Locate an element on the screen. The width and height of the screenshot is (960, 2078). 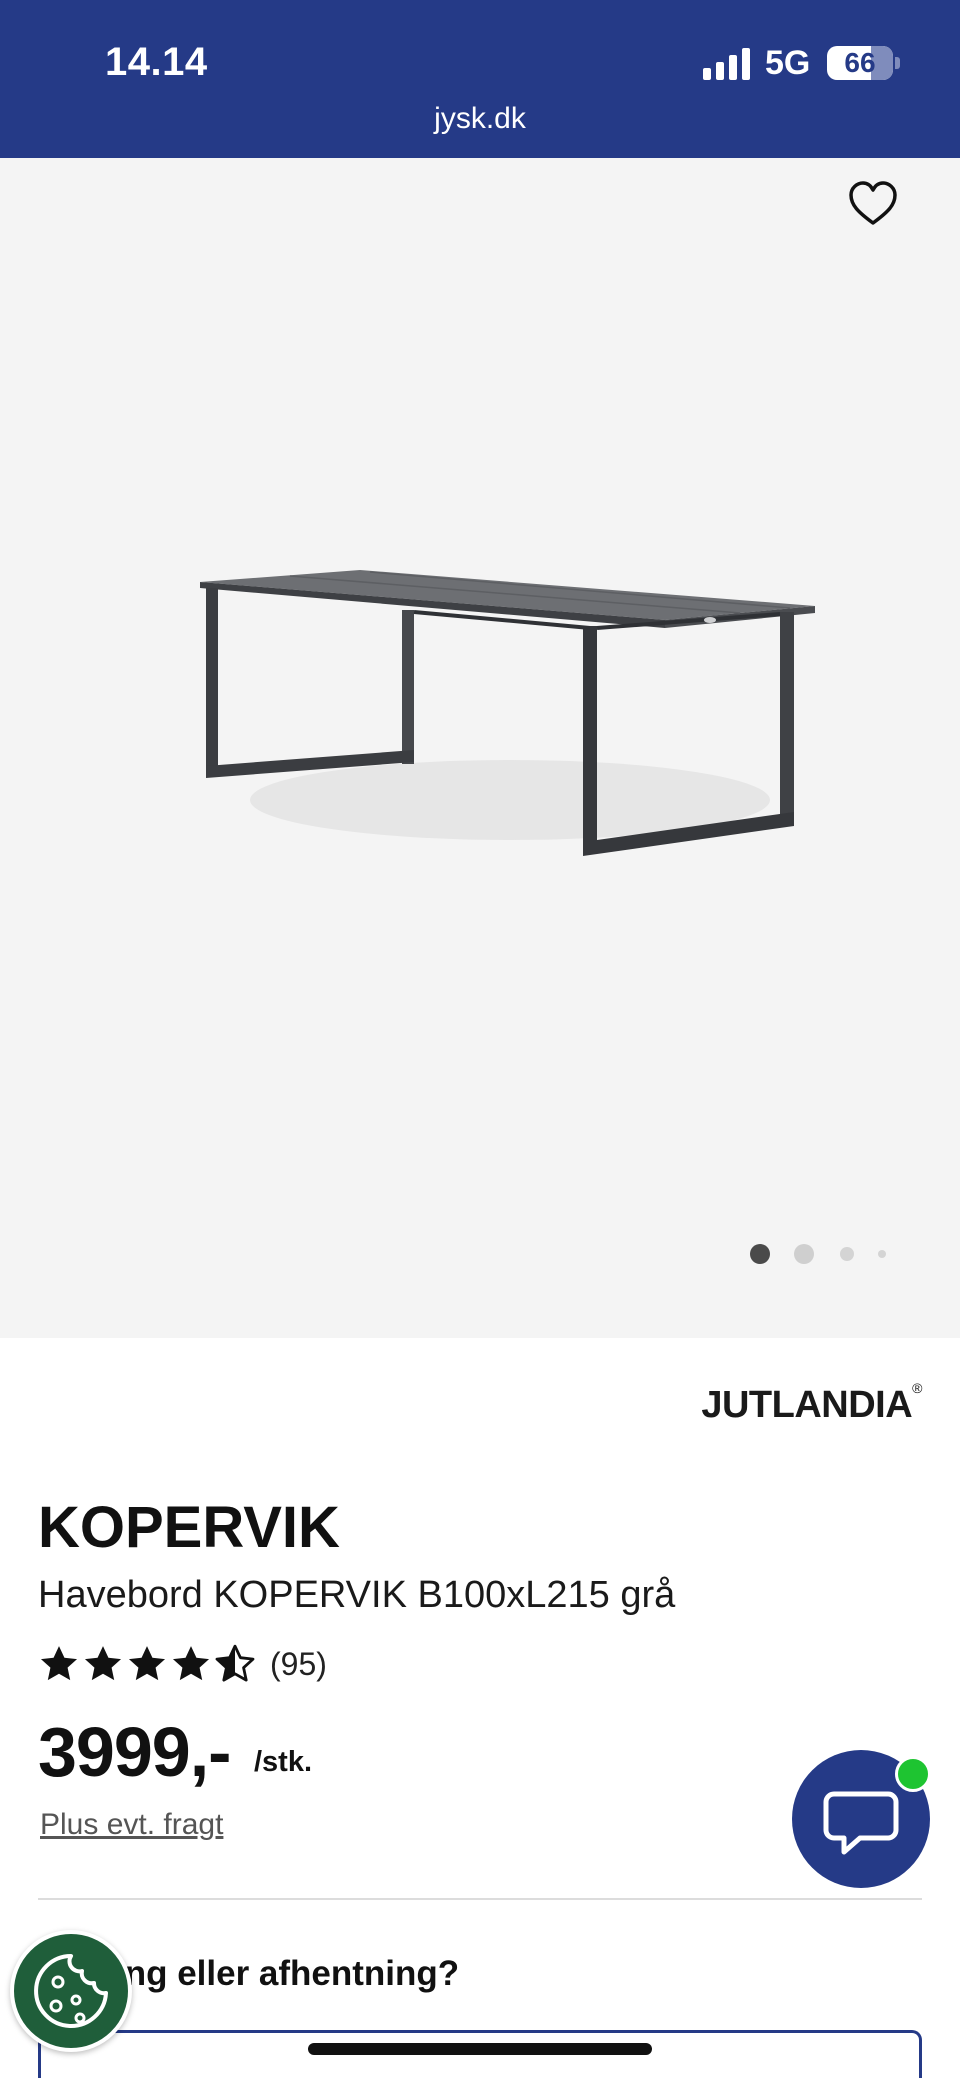
product-rating: (95) is located at coordinates (182, 1664).